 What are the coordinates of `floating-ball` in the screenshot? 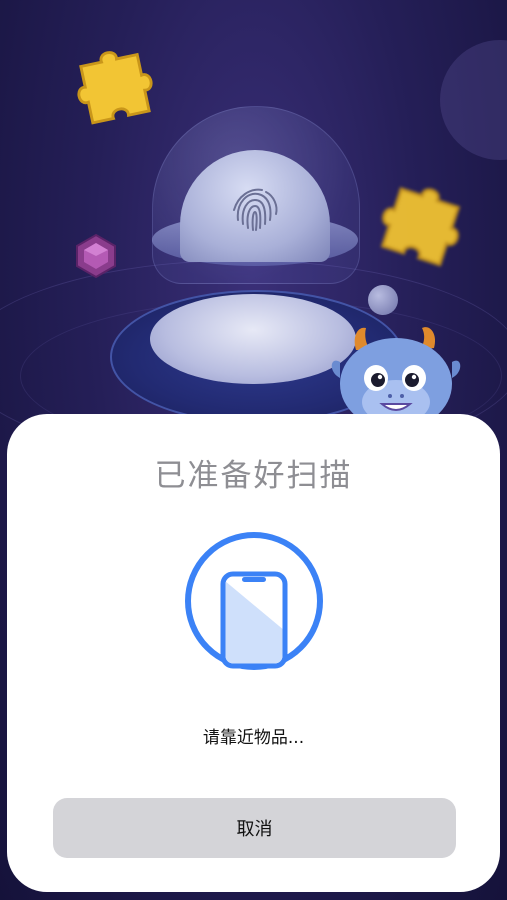 It's located at (383, 300).